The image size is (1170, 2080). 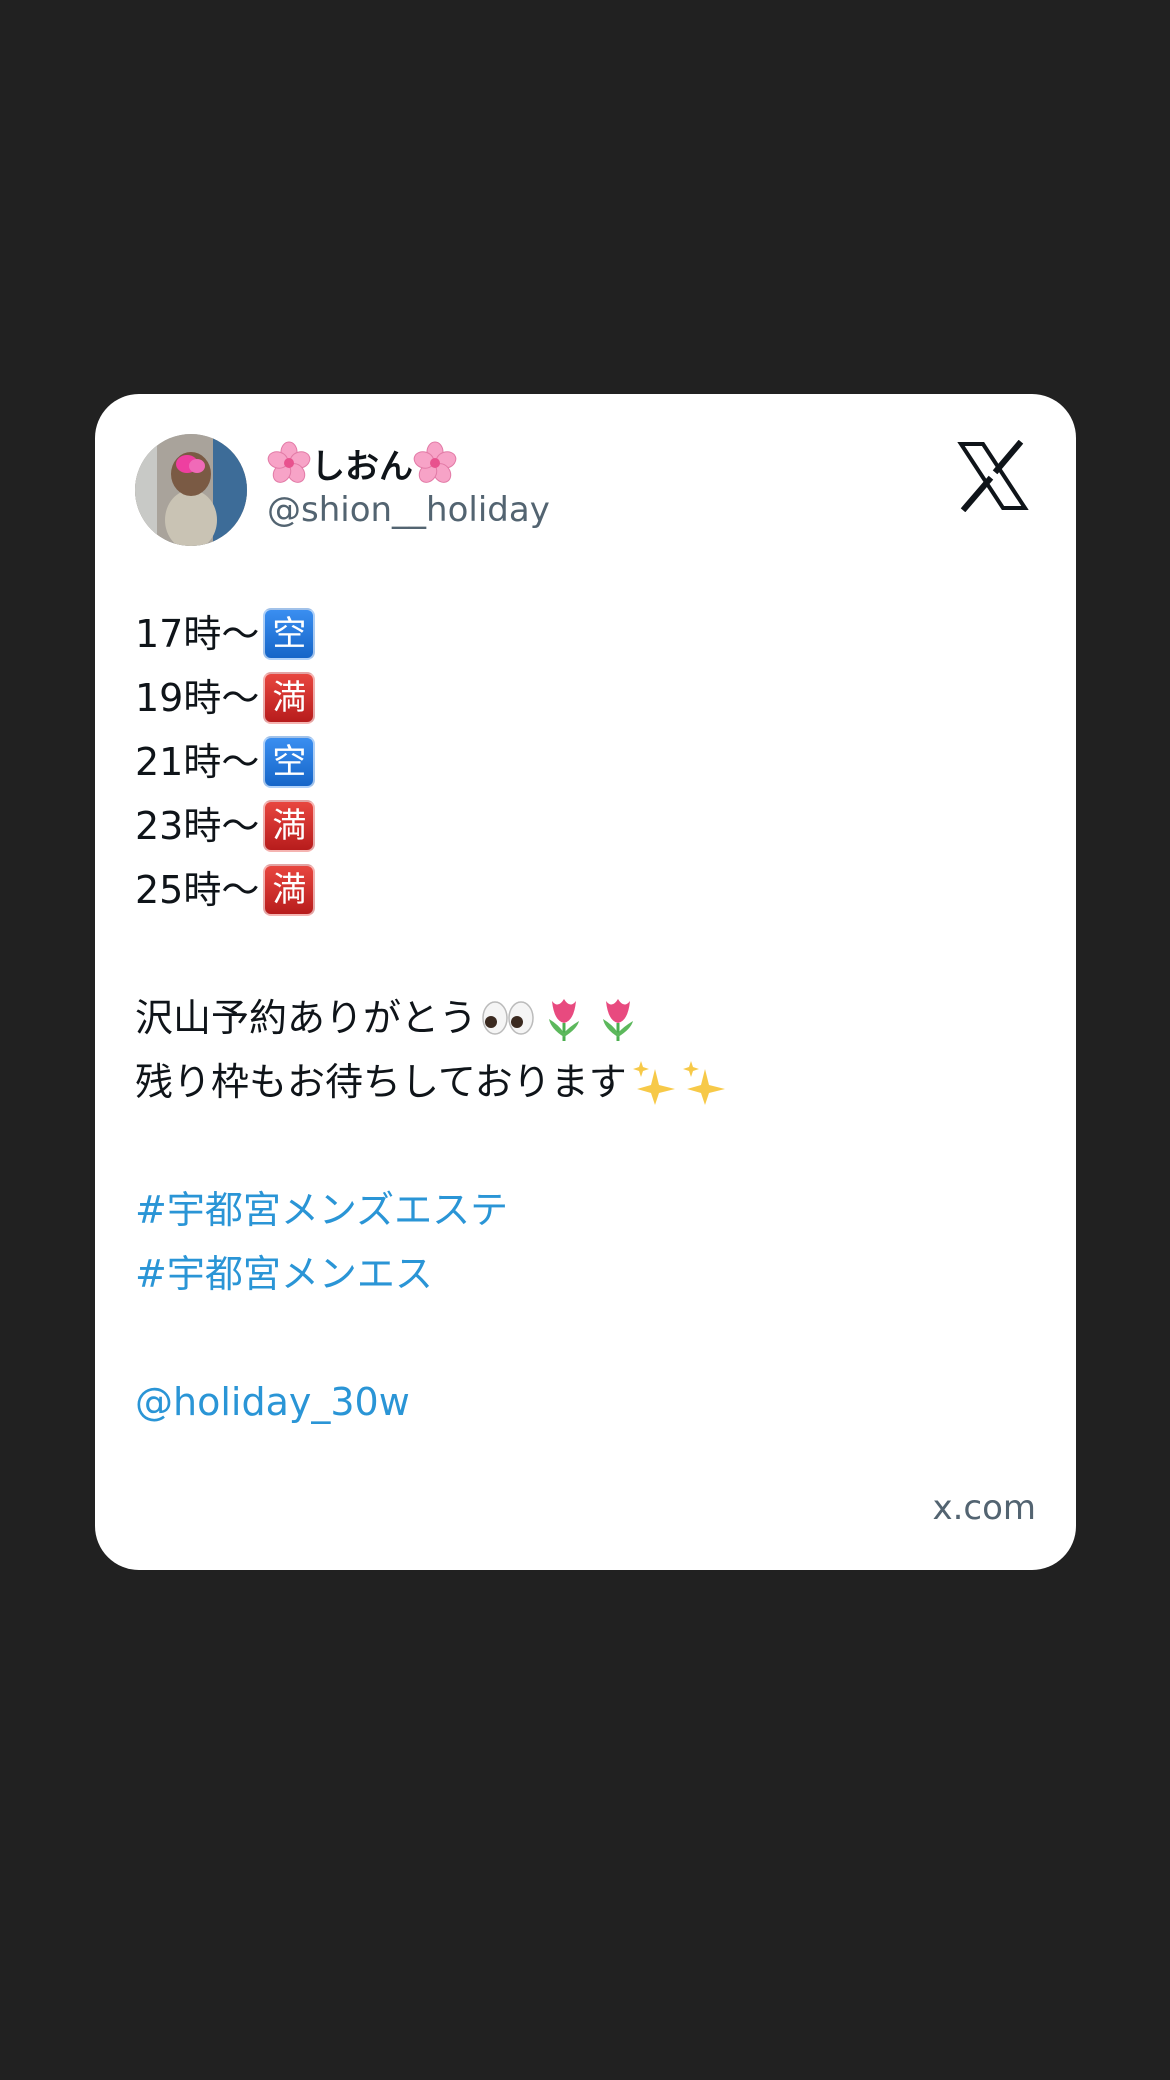 I want to click on display-name: しおん, so click(x=362, y=463).